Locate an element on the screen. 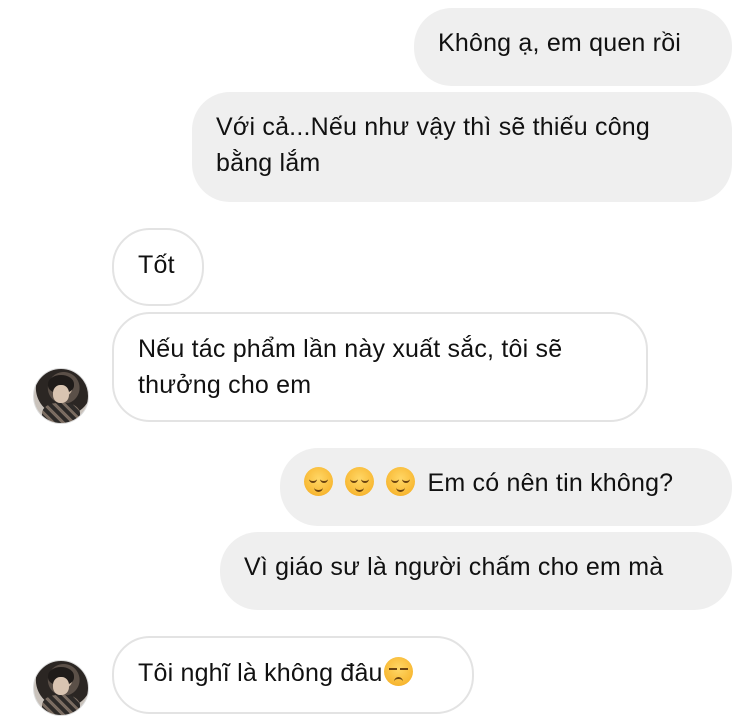 The image size is (750, 725). message-text: Em có nên tin không? is located at coordinates (550, 483).